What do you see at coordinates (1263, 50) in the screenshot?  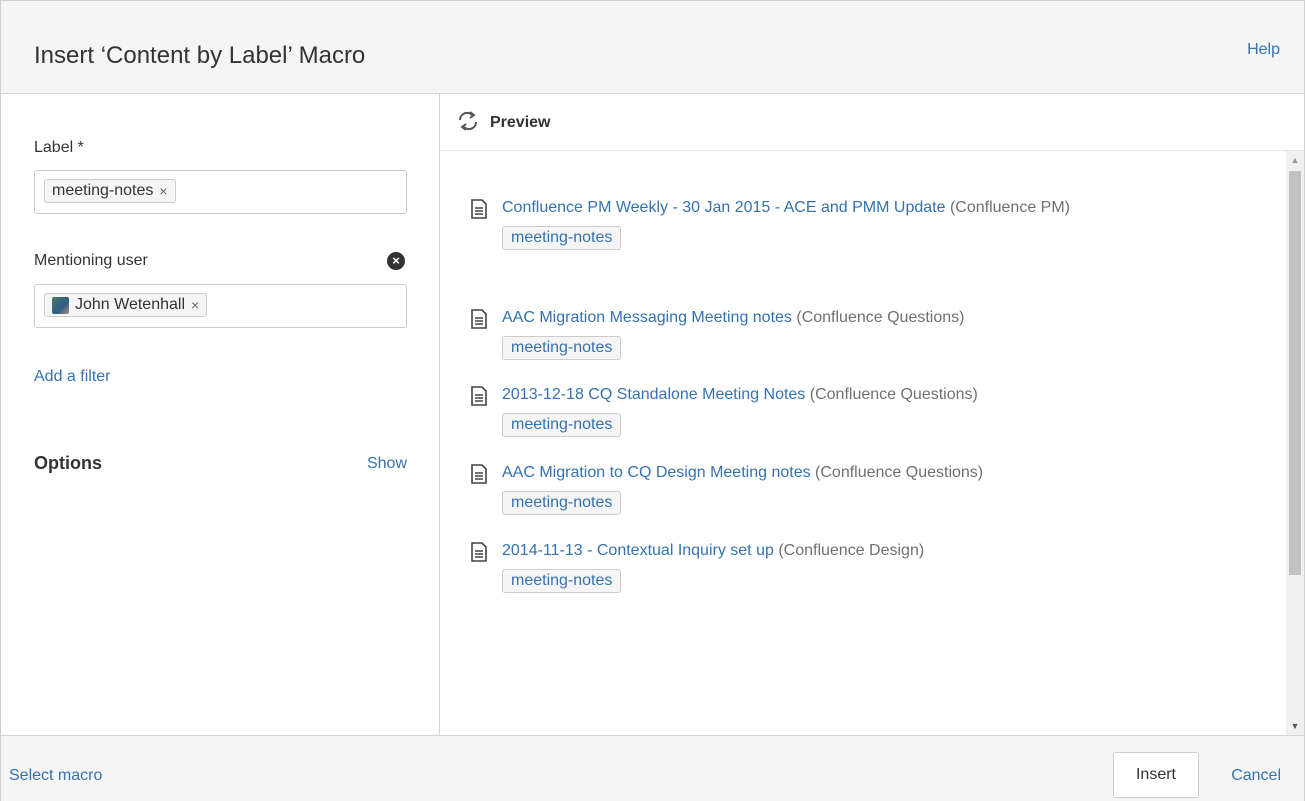 I see `help-link: Help` at bounding box center [1263, 50].